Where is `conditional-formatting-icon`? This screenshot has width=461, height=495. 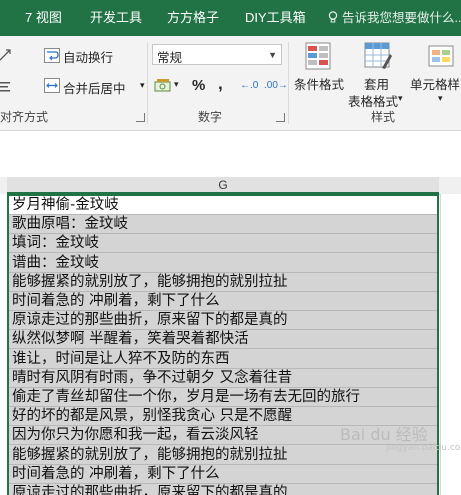 conditional-formatting-icon is located at coordinates (318, 56).